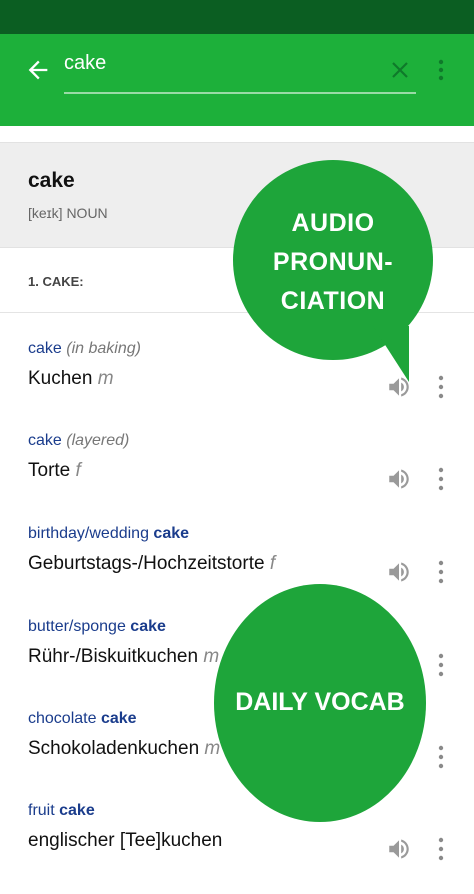 This screenshot has width=474, height=894. Describe the element at coordinates (60, 378) in the screenshot. I see `target-word: Kuchen` at that location.